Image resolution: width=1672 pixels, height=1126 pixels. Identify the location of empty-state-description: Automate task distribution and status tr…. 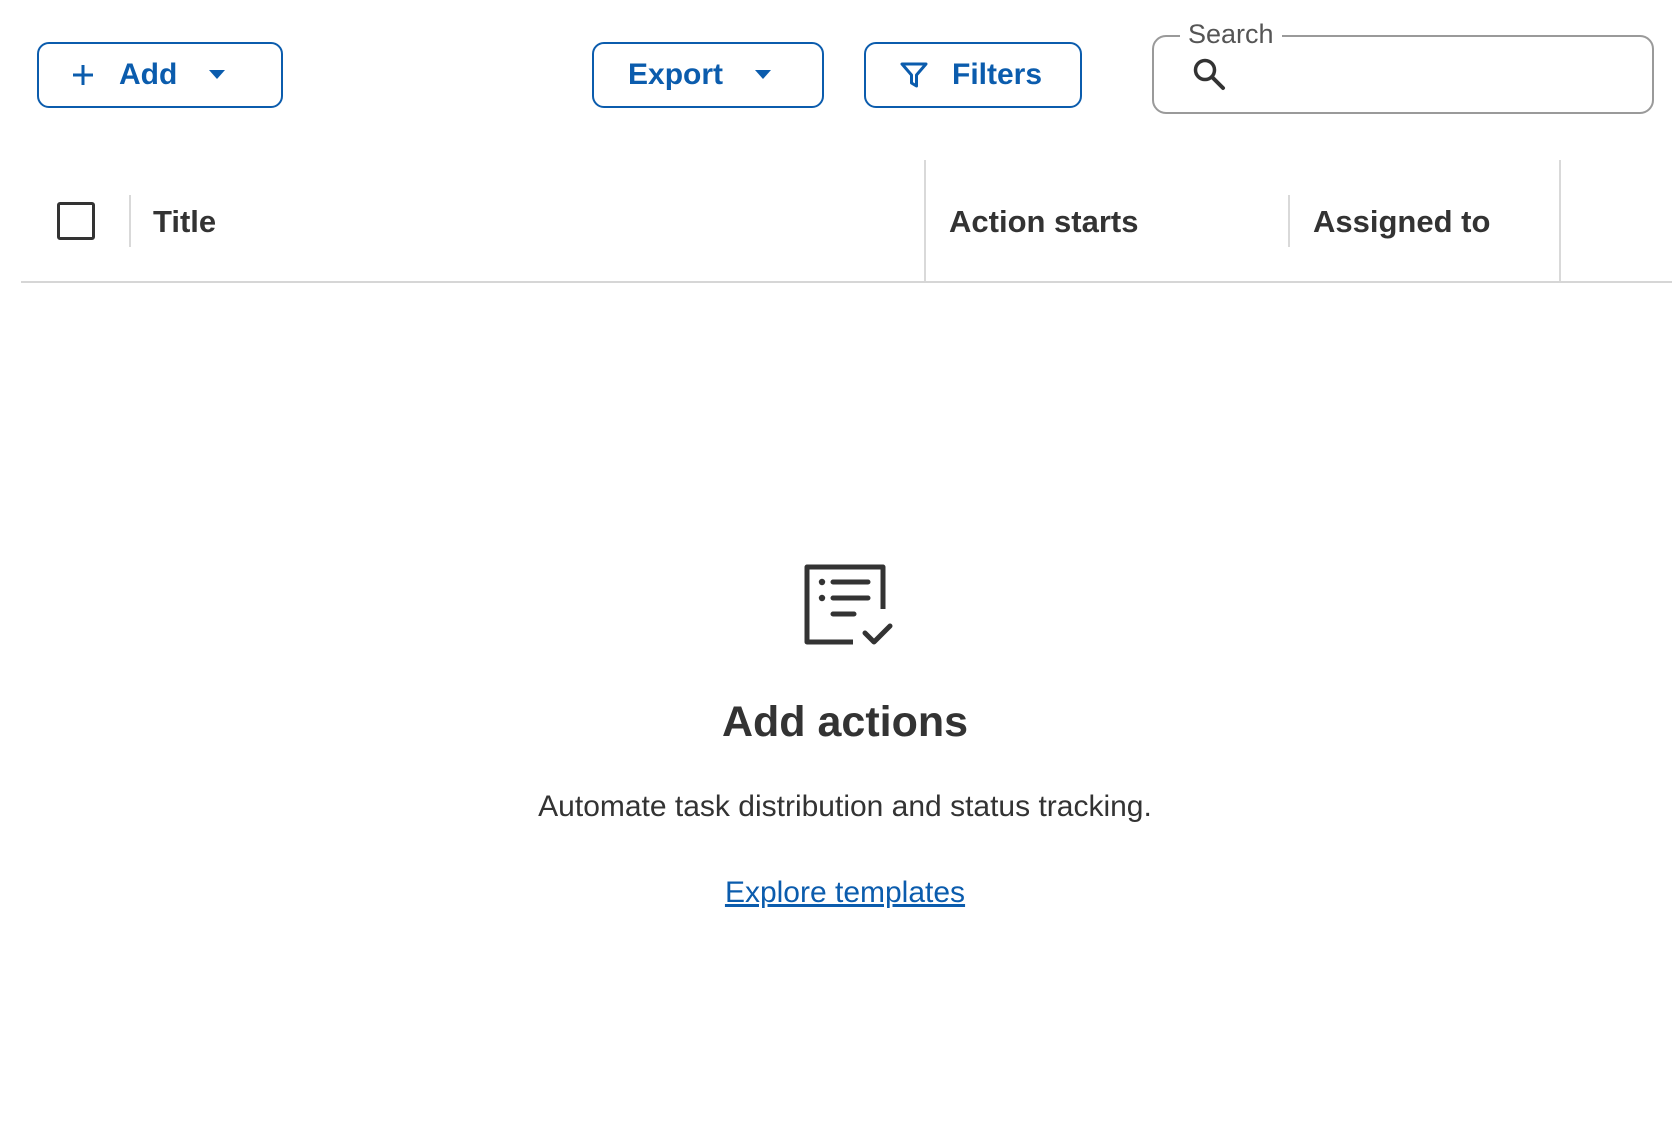
(845, 806).